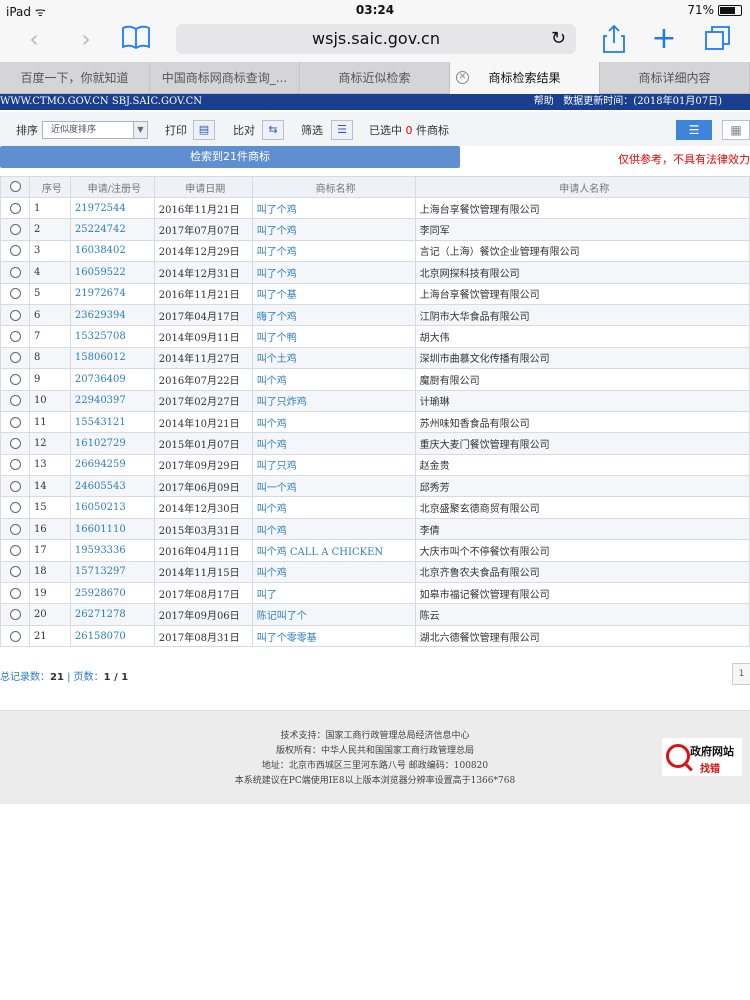 The height and width of the screenshot is (1000, 750). Describe the element at coordinates (741, 674) in the screenshot. I see `page-button: 1` at that location.